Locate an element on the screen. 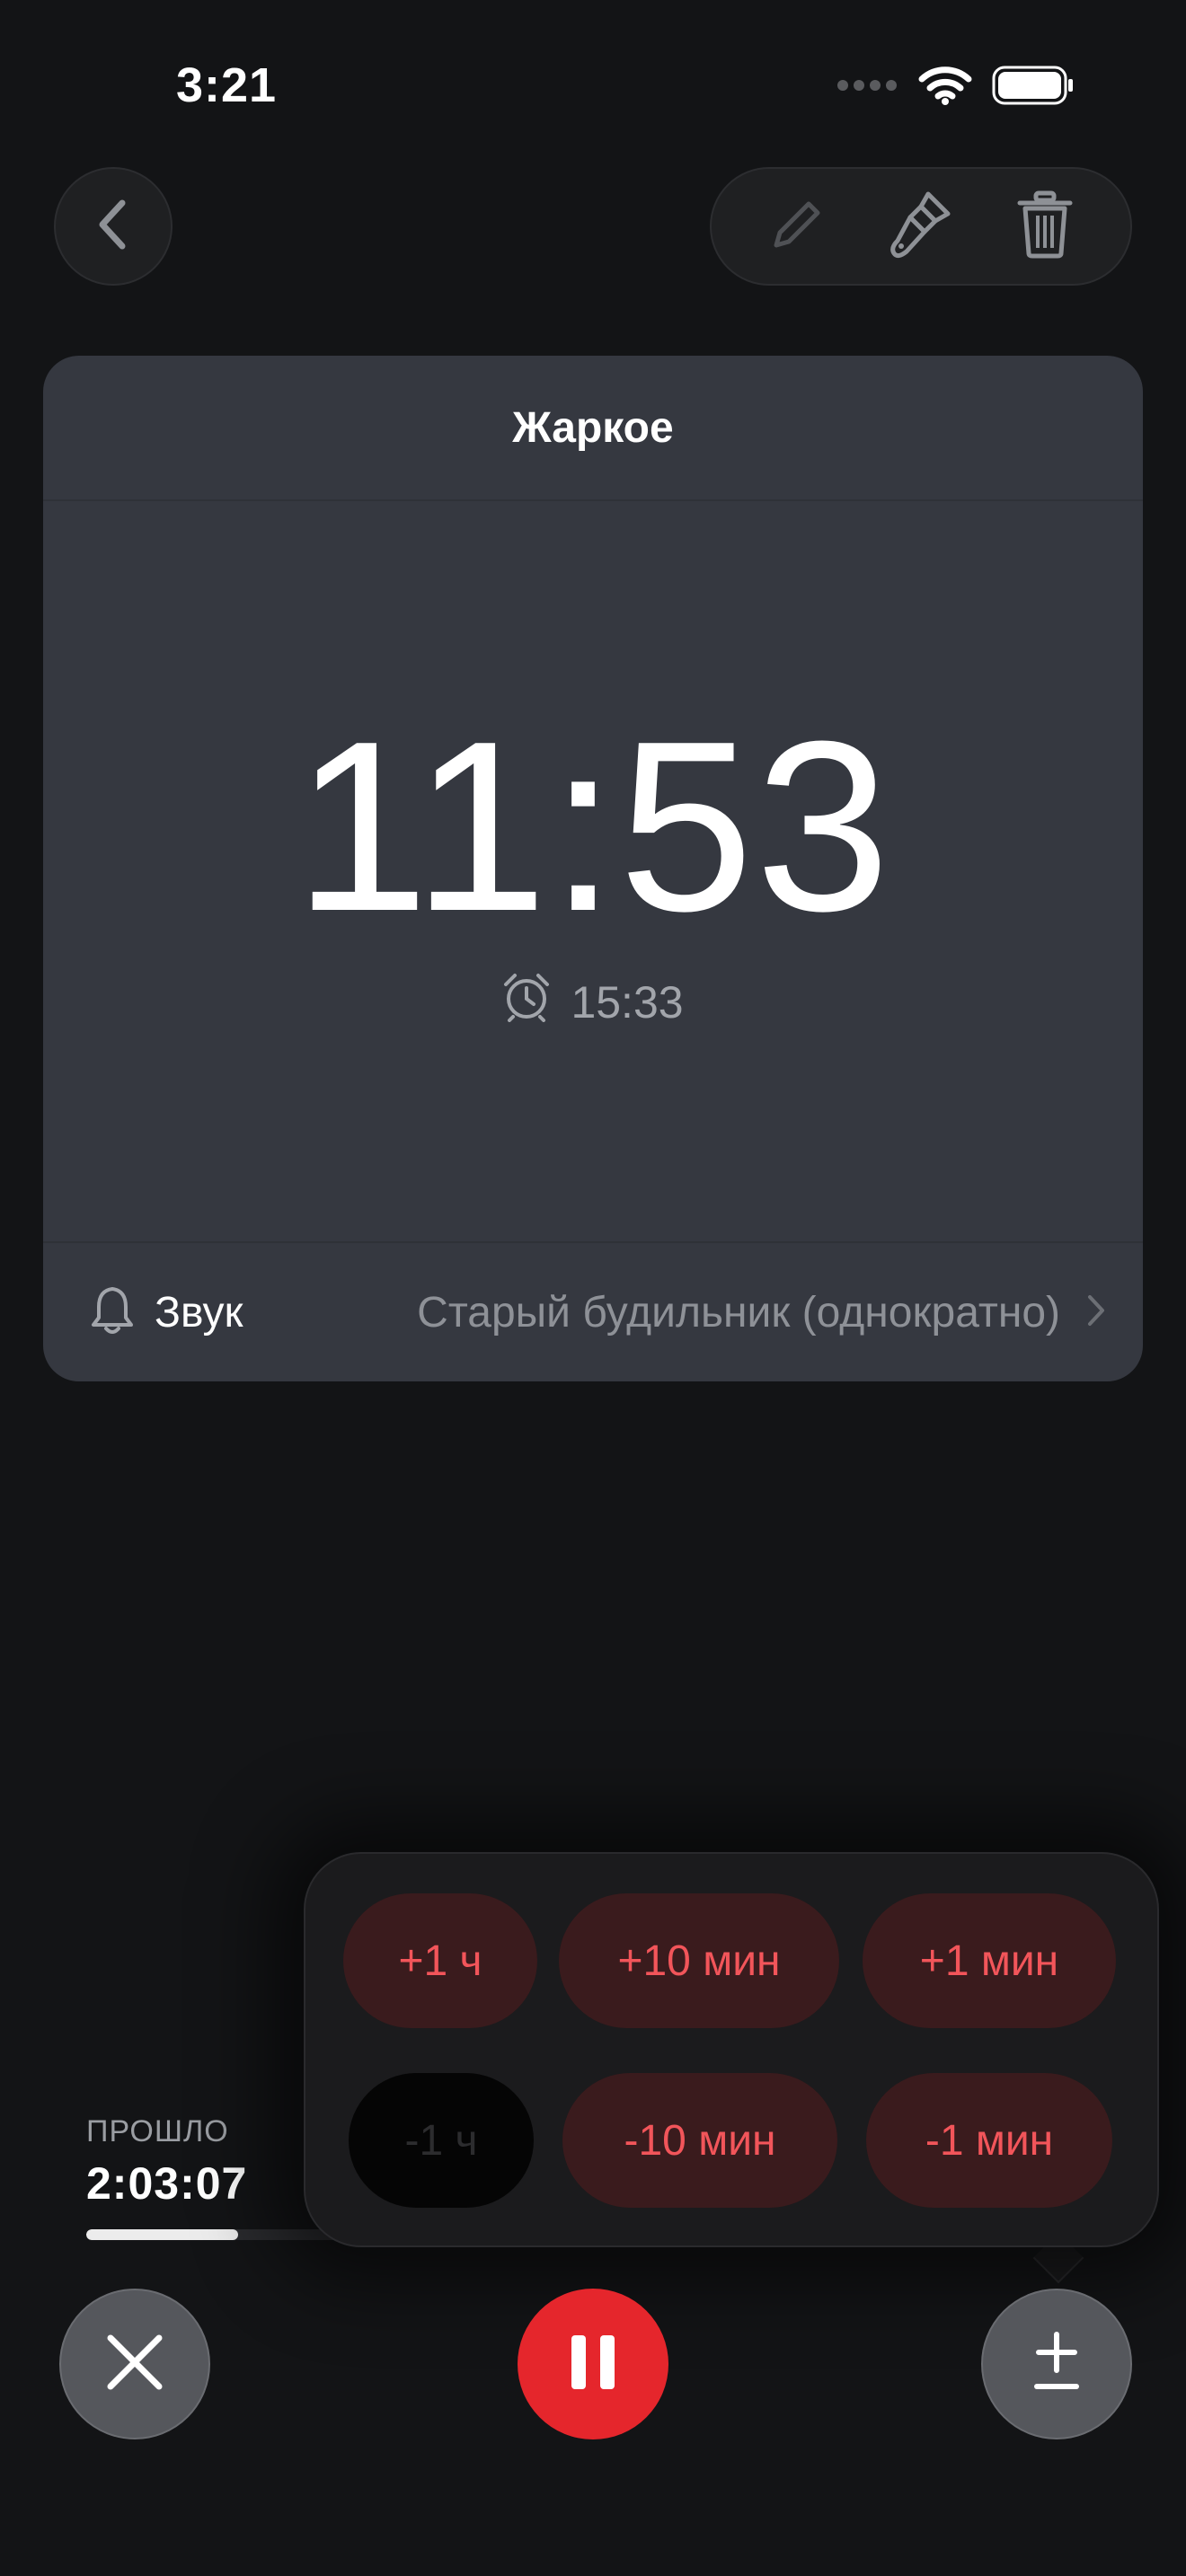 The height and width of the screenshot is (2576, 1186). add-10-min-button: +10 мин is located at coordinates (699, 1960).